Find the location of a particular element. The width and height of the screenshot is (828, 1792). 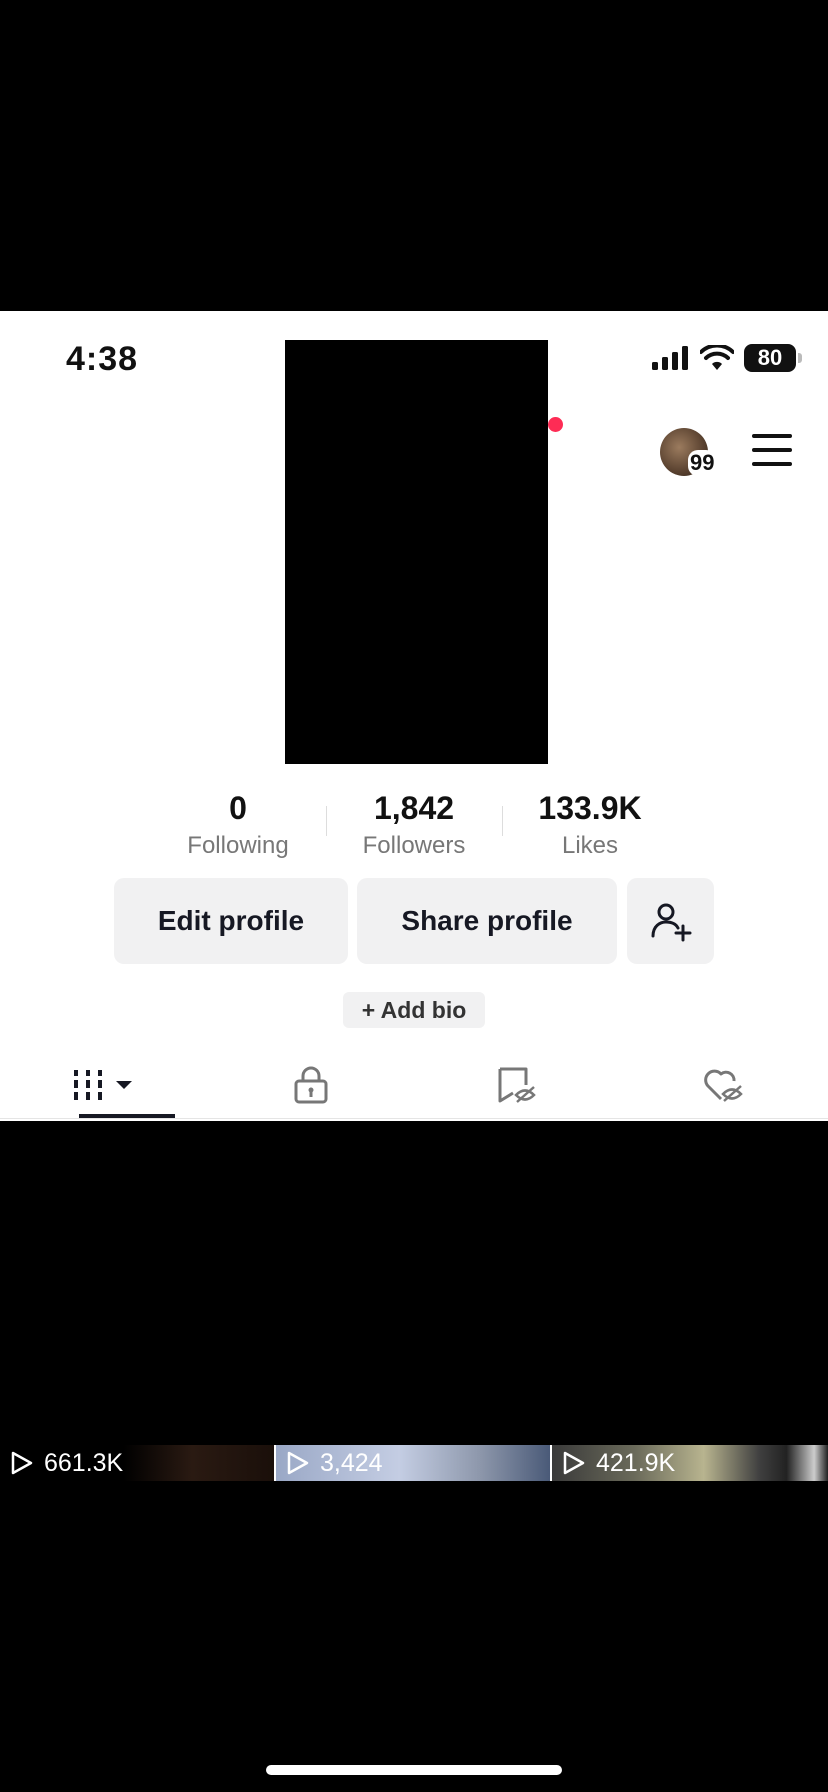

notification-count-badge: 99 is located at coordinates (702, 463).